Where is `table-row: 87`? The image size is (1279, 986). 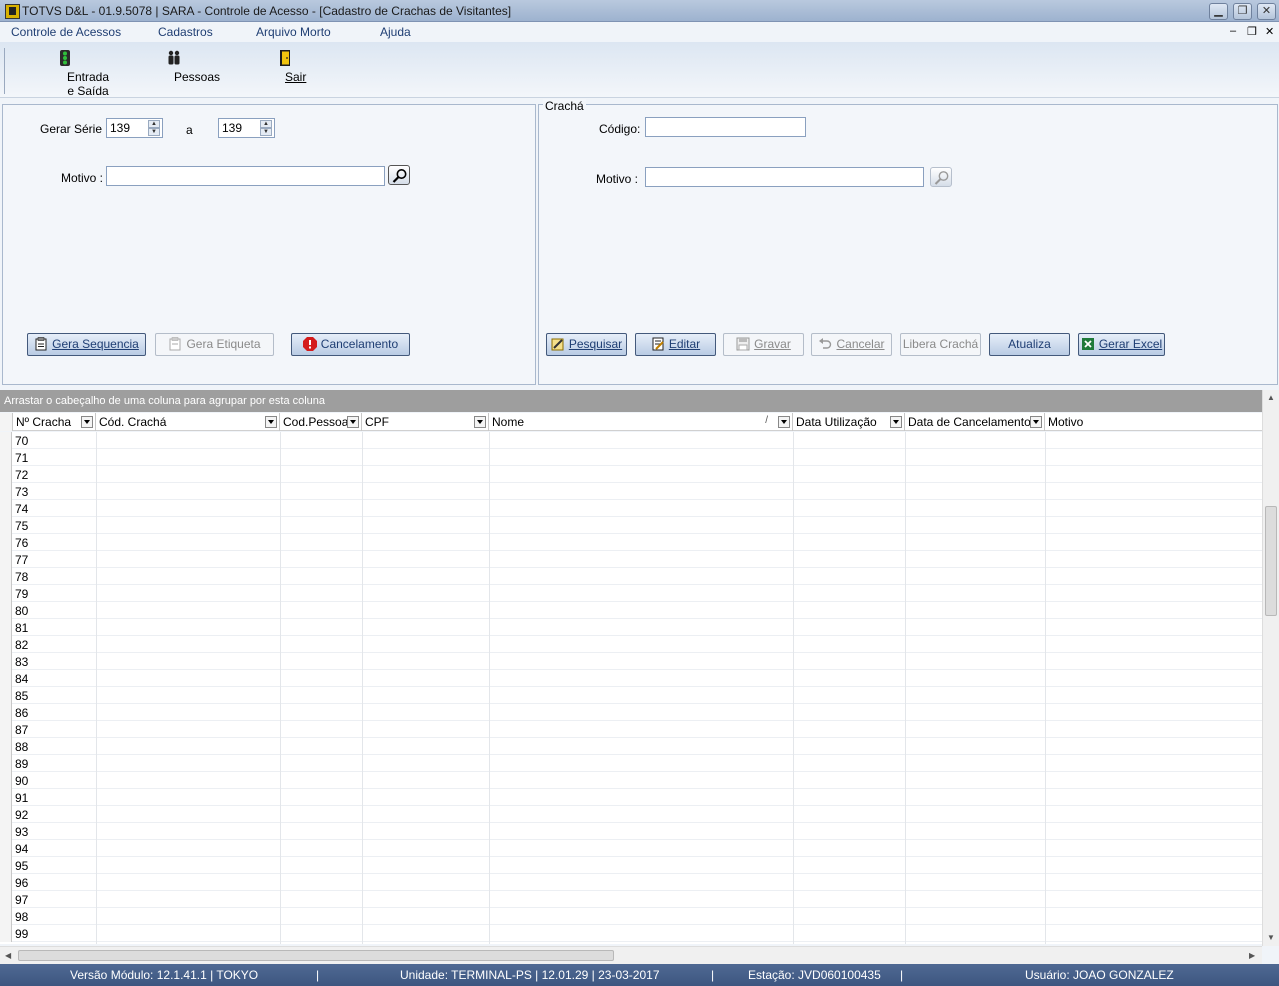
table-row: 87 is located at coordinates (631, 729).